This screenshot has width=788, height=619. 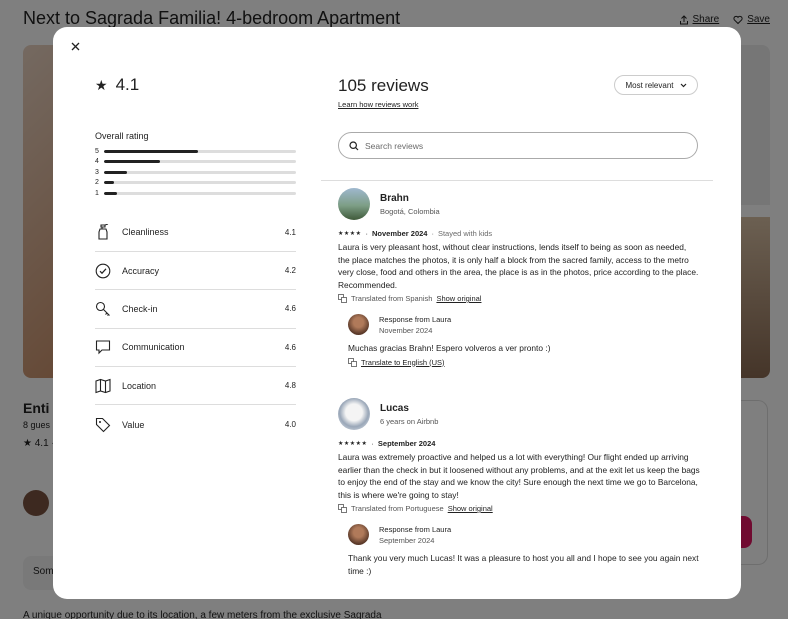 What do you see at coordinates (290, 425) in the screenshot?
I see `category-value: 4.0` at bounding box center [290, 425].